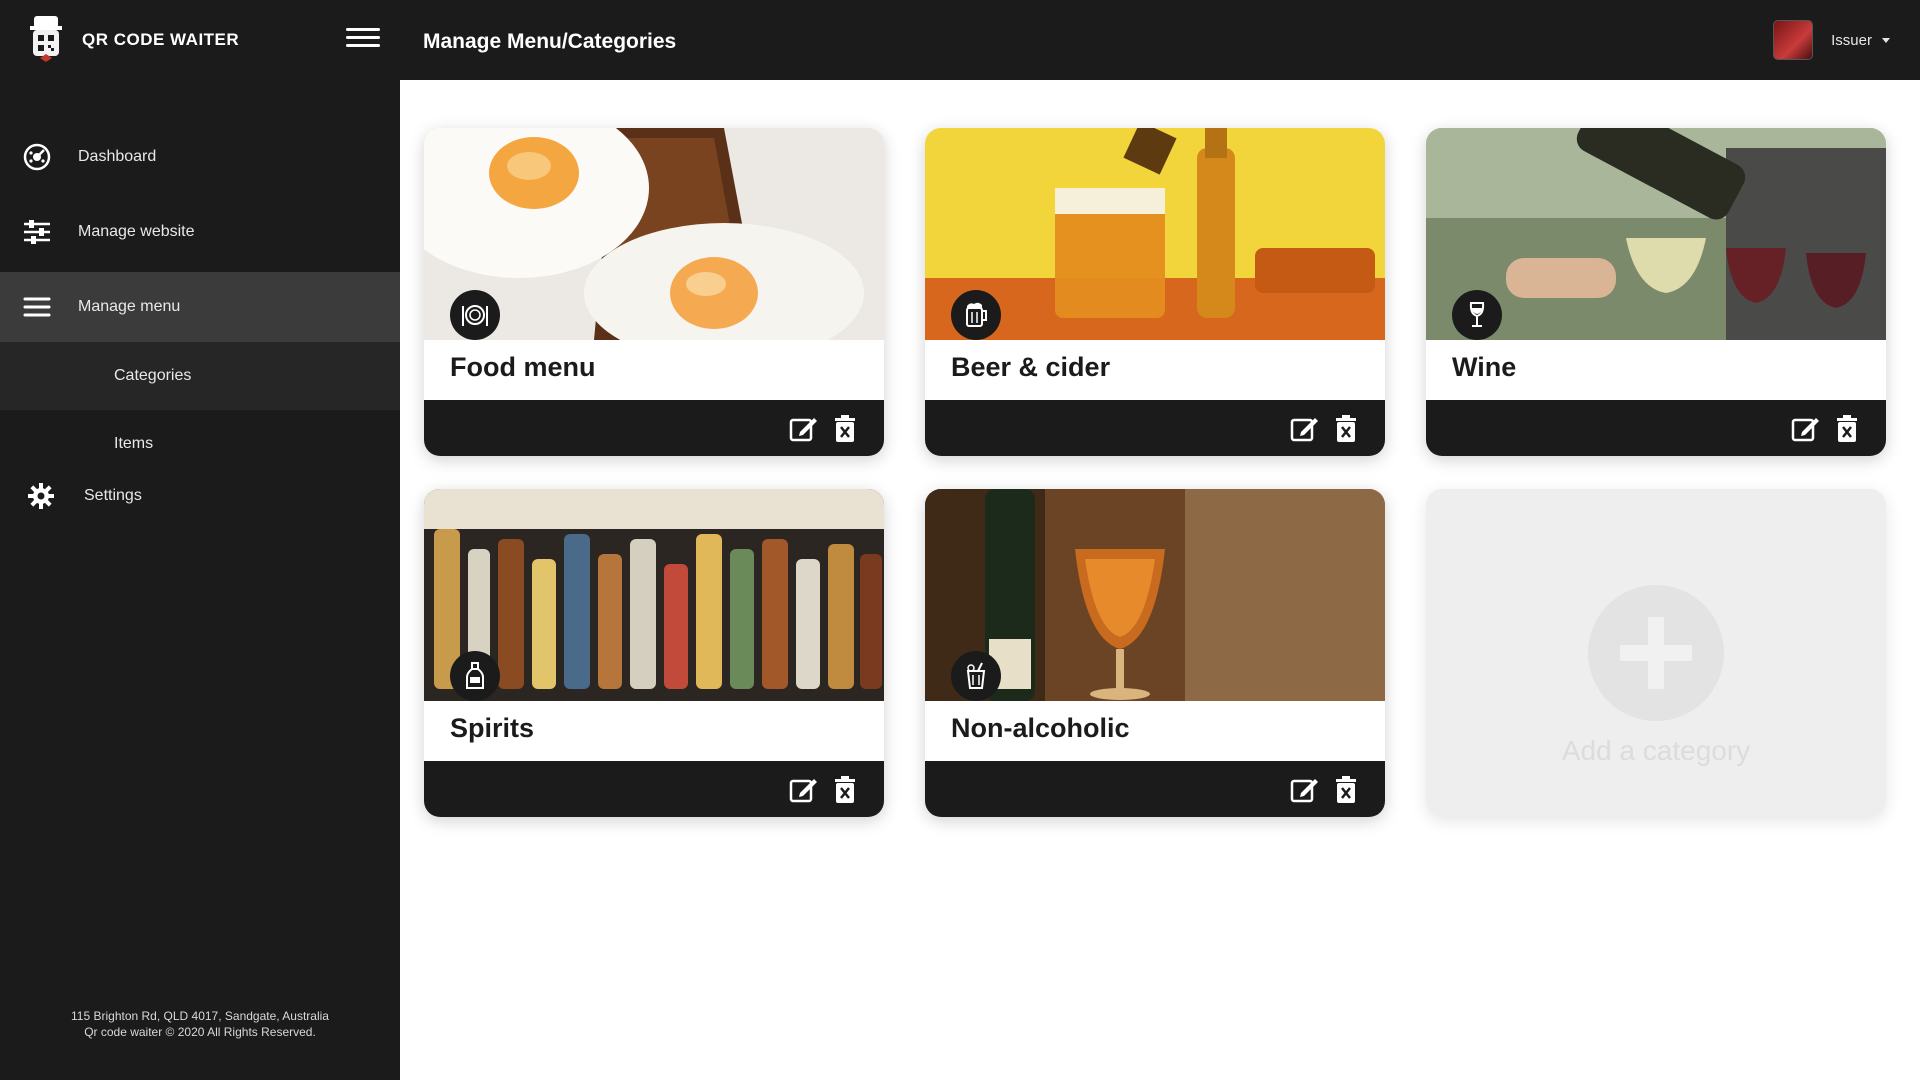  Describe the element at coordinates (1656, 292) in the screenshot. I see `category-card: Wine` at that location.